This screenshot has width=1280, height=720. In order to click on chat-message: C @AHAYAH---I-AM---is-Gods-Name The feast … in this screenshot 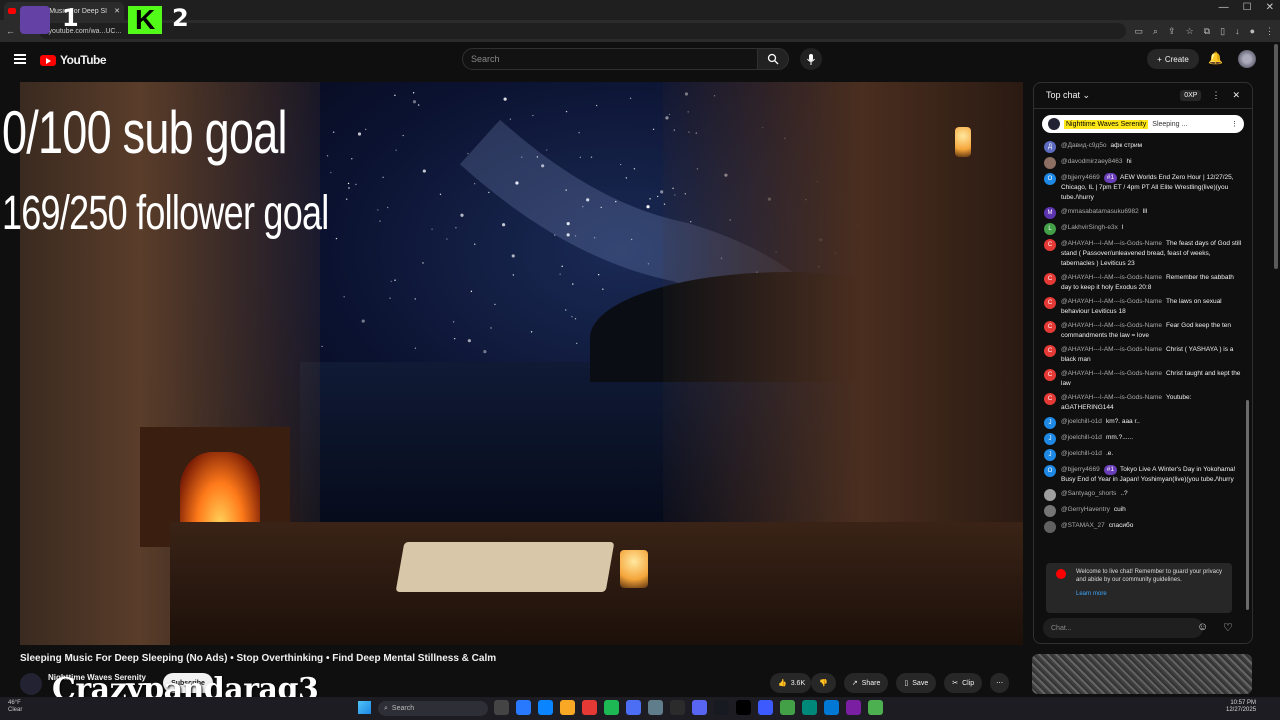, I will do `click(1143, 254)`.